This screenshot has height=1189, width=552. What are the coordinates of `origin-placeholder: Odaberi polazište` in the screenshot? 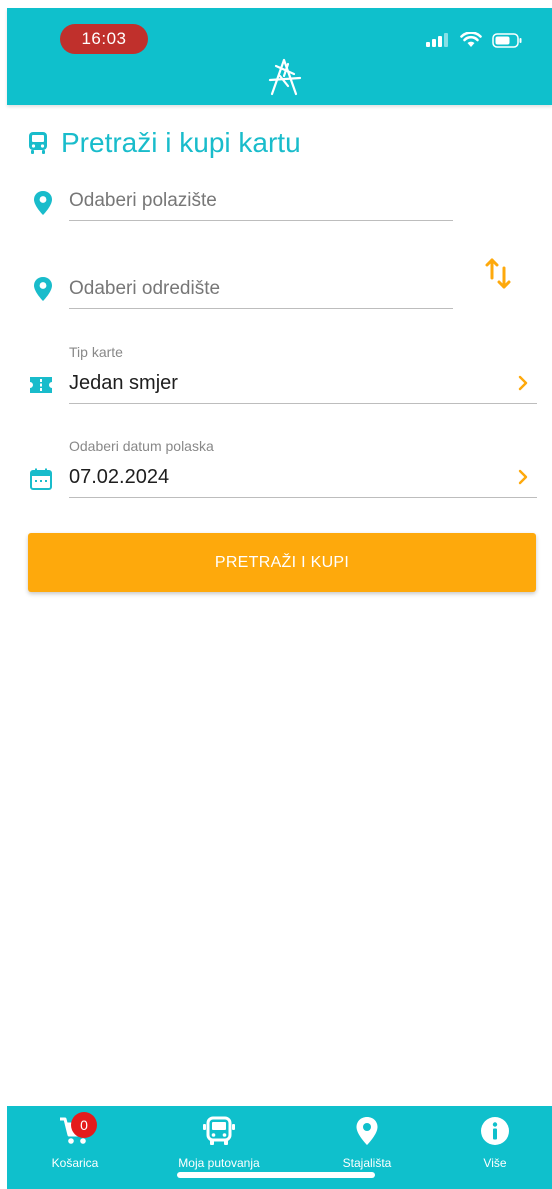 It's located at (143, 200).